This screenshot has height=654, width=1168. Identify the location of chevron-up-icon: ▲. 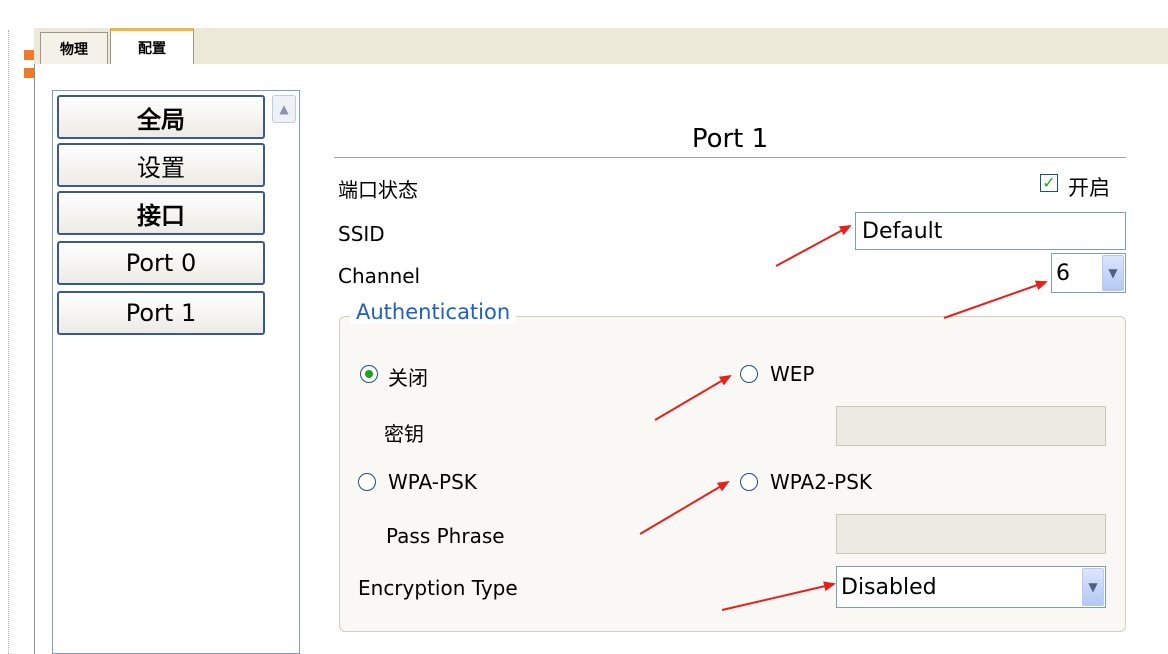
(284, 109).